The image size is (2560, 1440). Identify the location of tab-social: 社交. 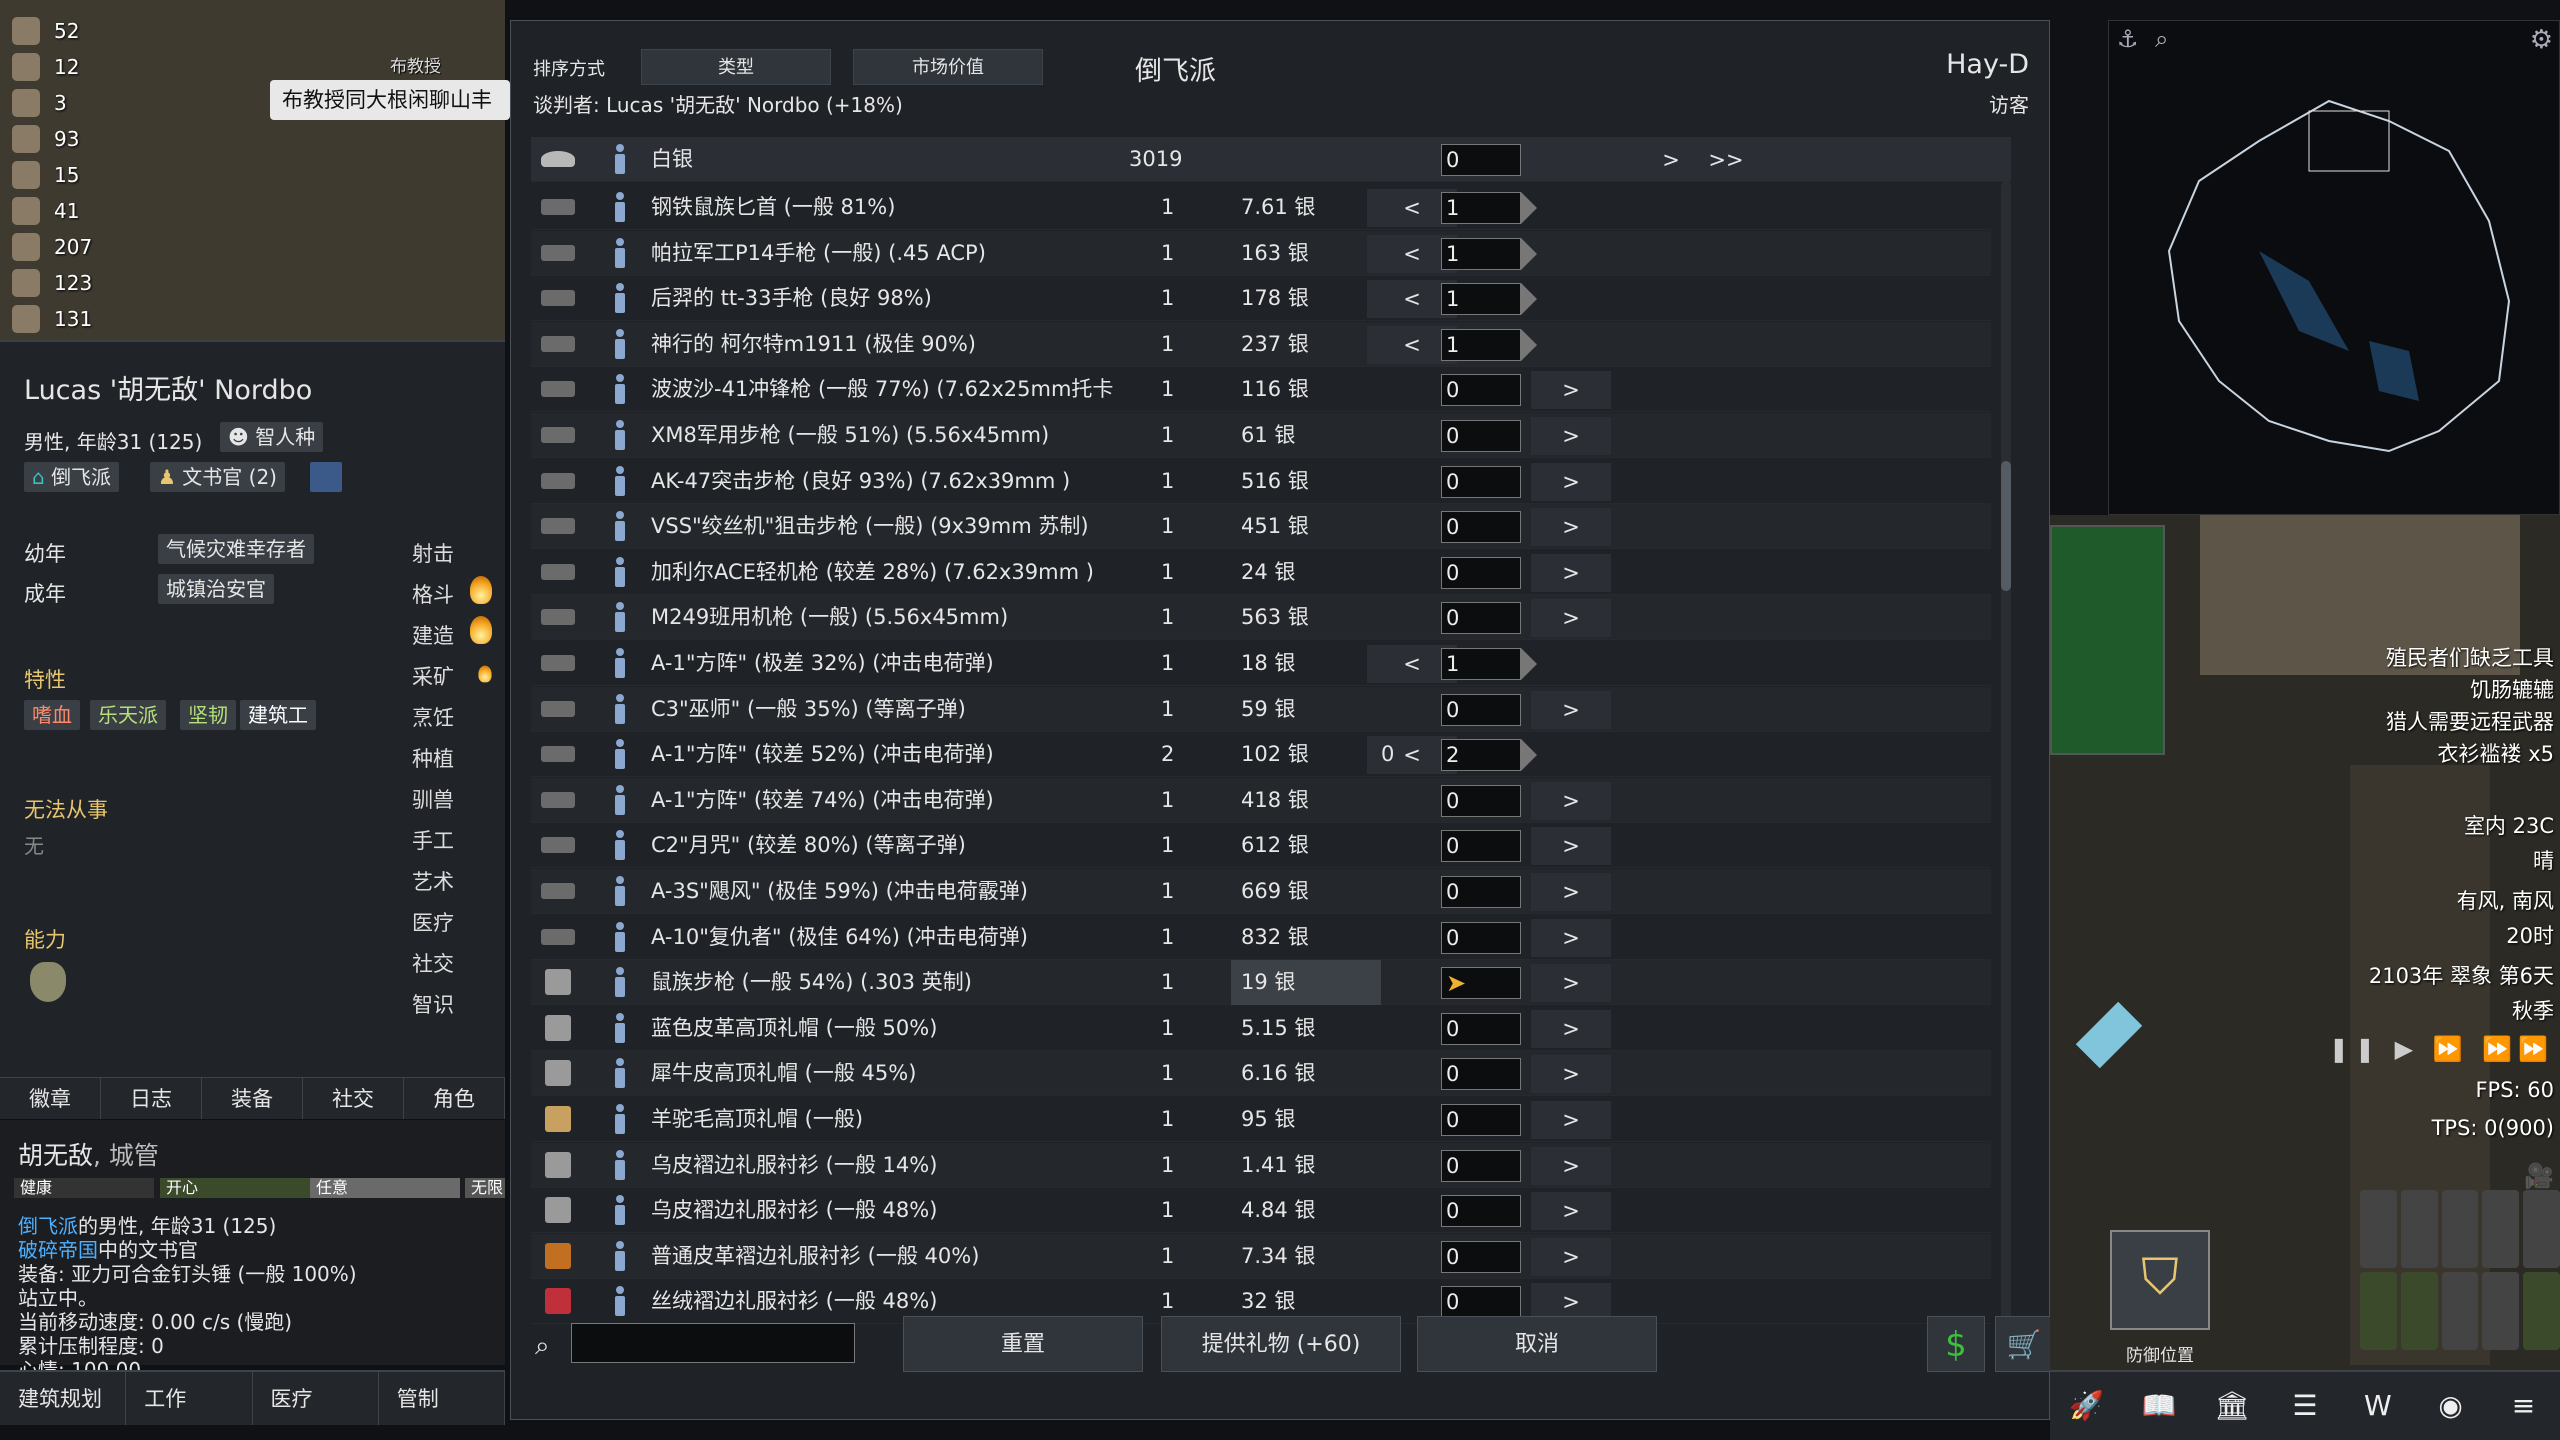
(353, 1098).